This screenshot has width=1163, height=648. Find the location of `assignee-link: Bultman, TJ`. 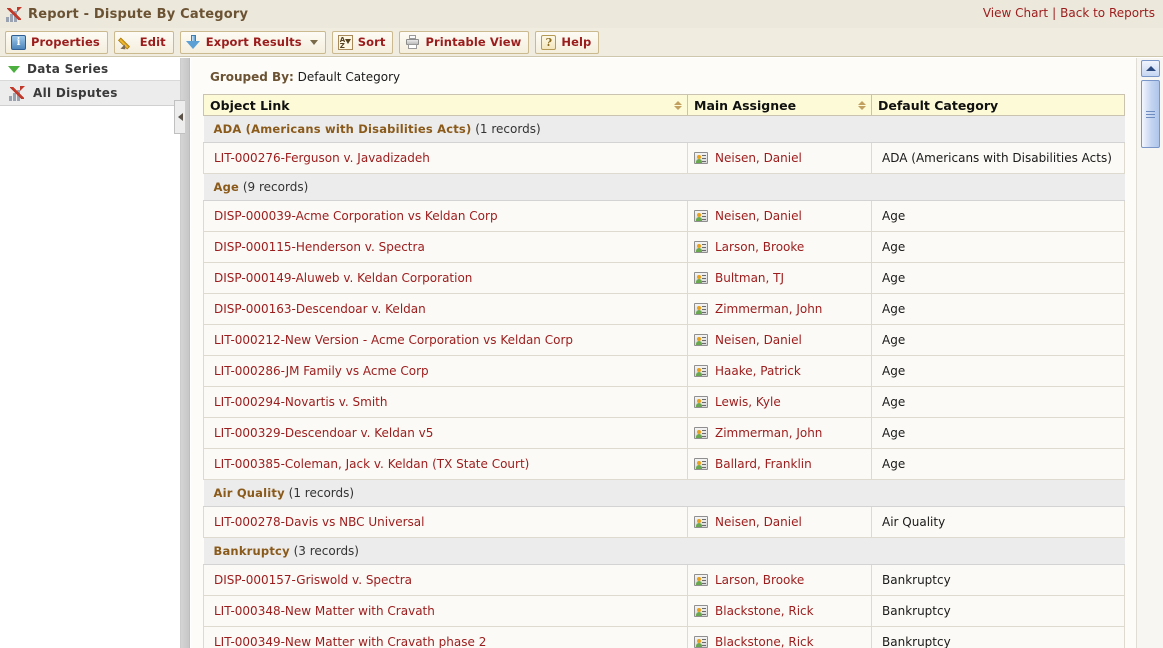

assignee-link: Bultman, TJ is located at coordinates (749, 278).